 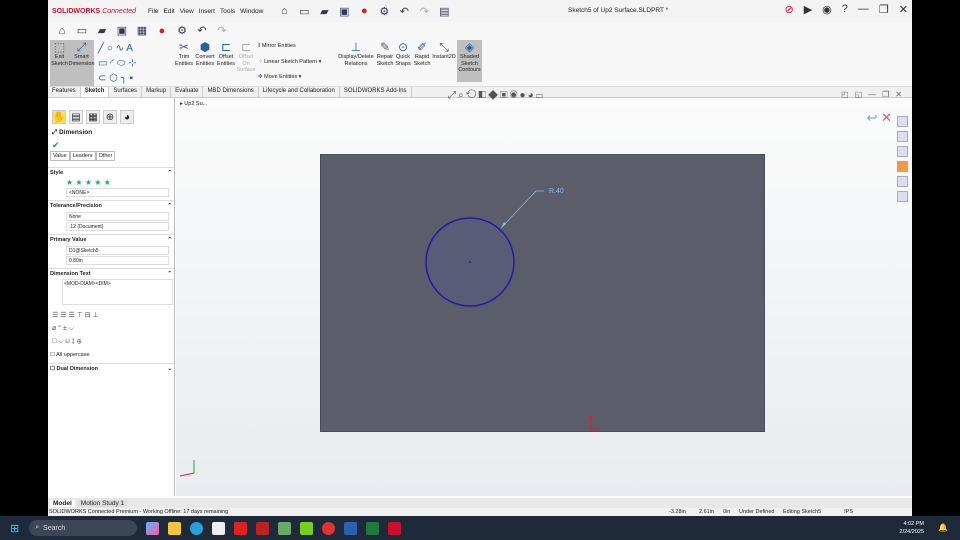 What do you see at coordinates (385, 53) in the screenshot?
I see `repair-sketch-button: ✎ Repair Sketch` at bounding box center [385, 53].